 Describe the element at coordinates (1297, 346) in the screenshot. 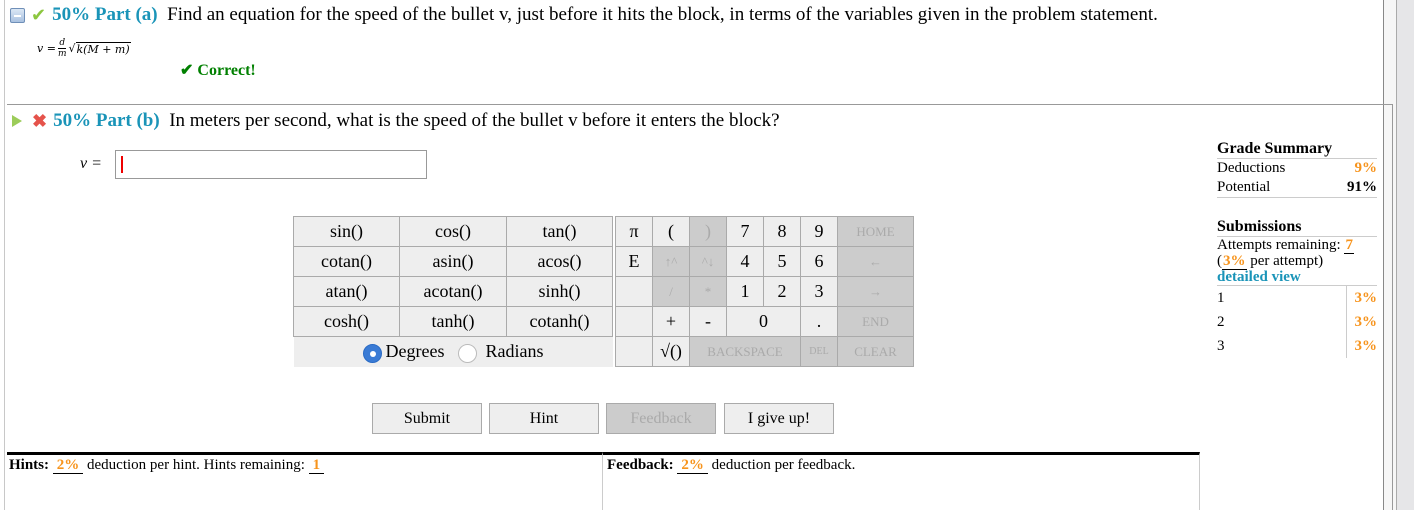

I see `submission-row: 3 3%` at that location.